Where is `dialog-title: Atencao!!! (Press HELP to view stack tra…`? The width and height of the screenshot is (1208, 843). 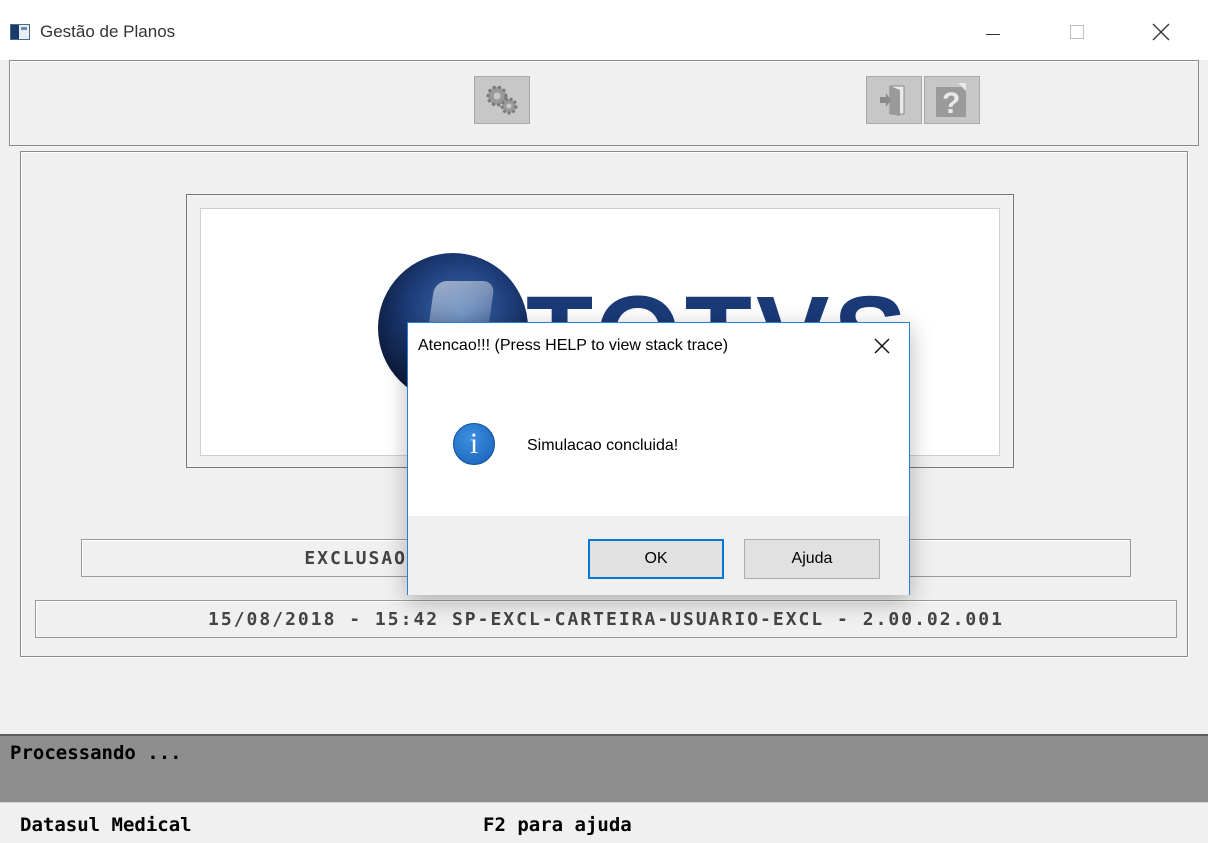 dialog-title: Atencao!!! (Press HELP to view stack tra… is located at coordinates (573, 345).